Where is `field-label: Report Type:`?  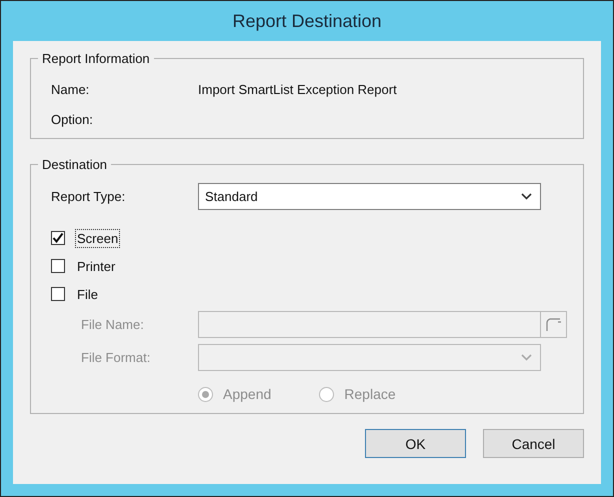
field-label: Report Type: is located at coordinates (88, 196).